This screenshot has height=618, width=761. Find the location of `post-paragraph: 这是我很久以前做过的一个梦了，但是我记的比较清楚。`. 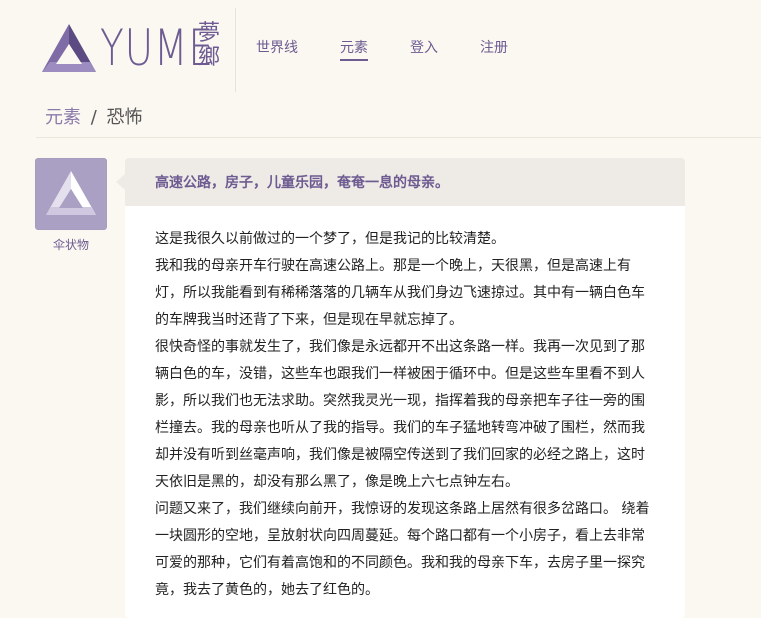

post-paragraph: 这是我很久以前做过的一个梦了，但是我记的比较清楚。 is located at coordinates (330, 239).